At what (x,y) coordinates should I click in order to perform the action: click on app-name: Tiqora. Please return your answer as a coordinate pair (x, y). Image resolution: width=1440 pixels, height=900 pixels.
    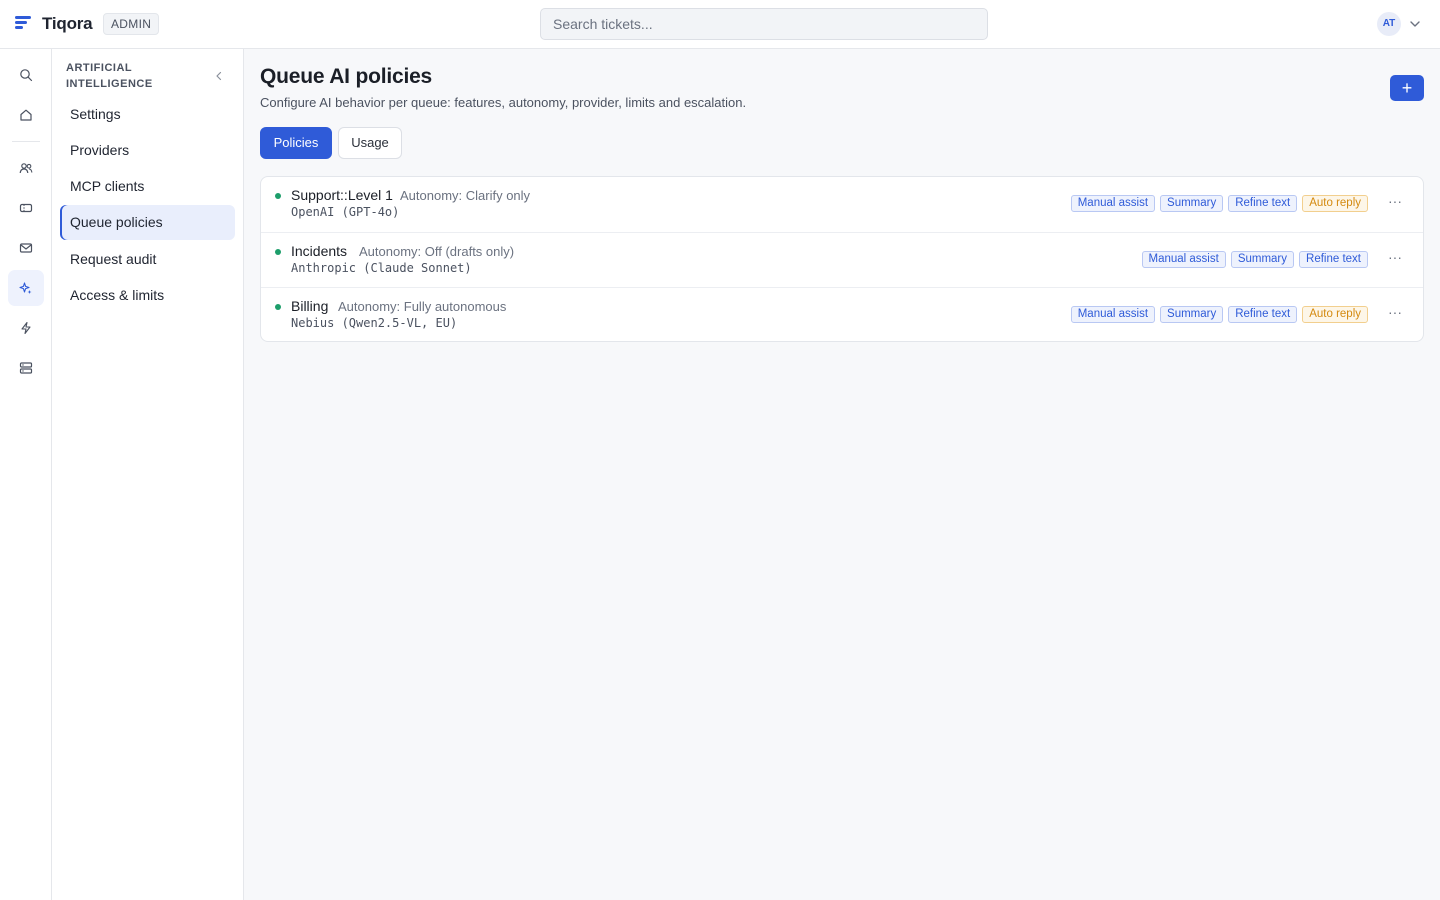
    Looking at the image, I should click on (67, 24).